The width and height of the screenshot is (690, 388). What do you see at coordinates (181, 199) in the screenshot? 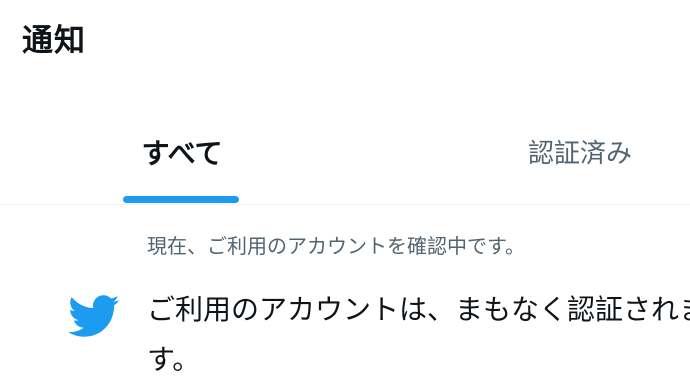
I see `active-tab-indicator` at bounding box center [181, 199].